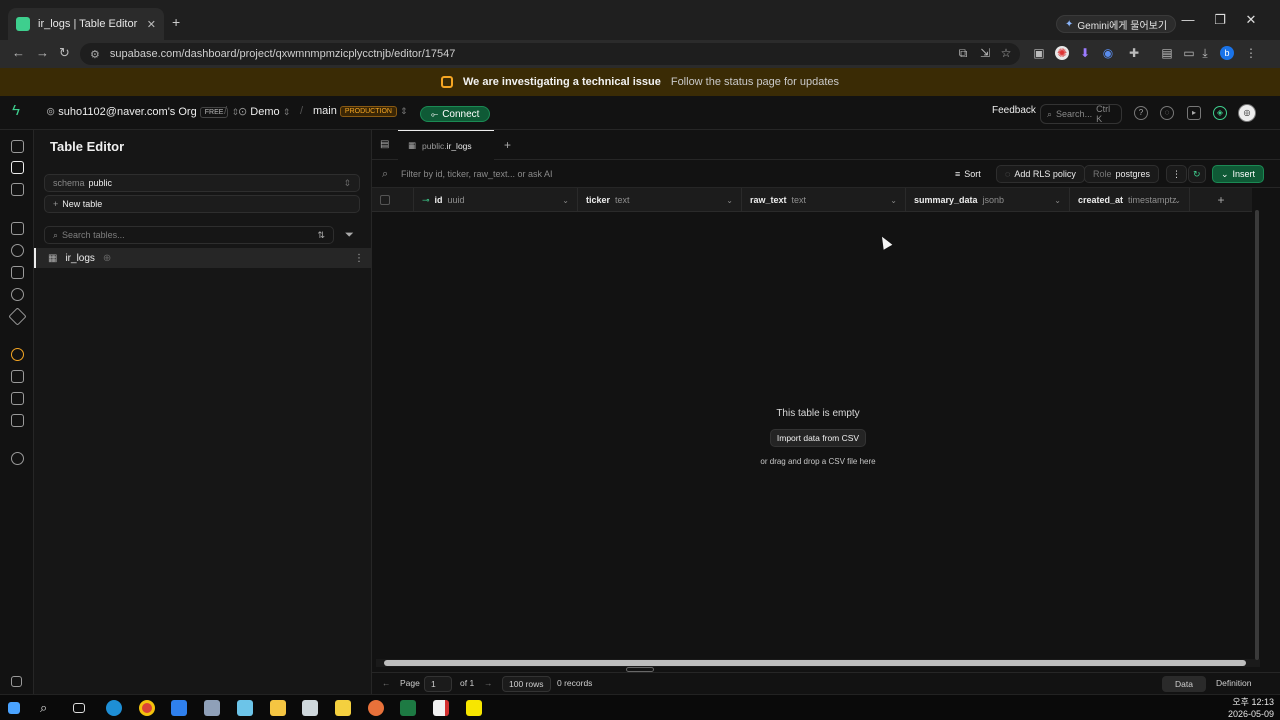 This screenshot has height=720, width=1280. What do you see at coordinates (16, 681) in the screenshot?
I see `collapse-sidebar-icon` at bounding box center [16, 681].